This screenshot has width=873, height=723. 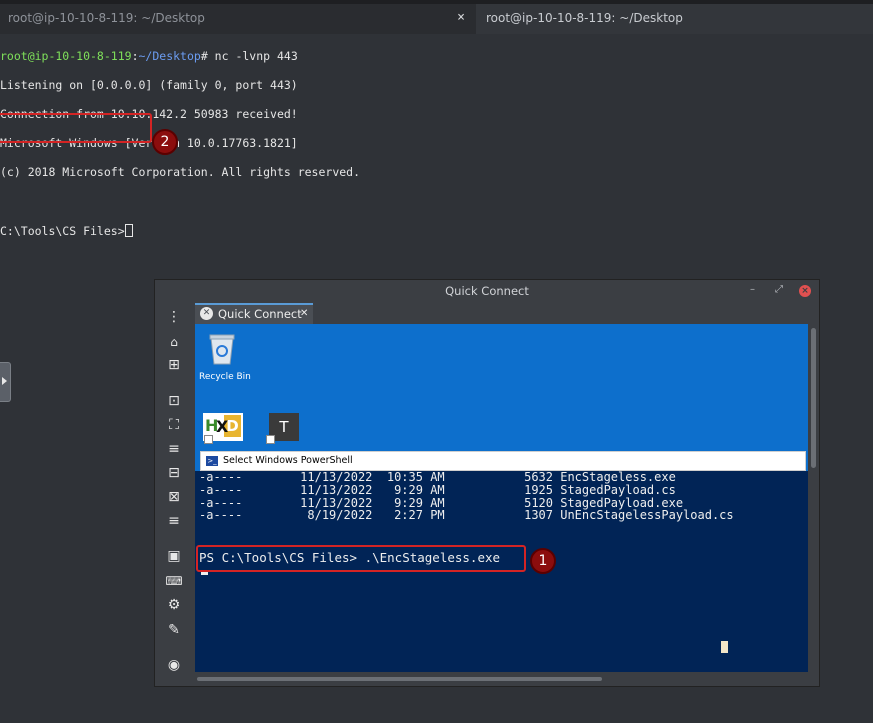 I want to click on terminal-tab-2: root@ip-10-10-8-119: ~/Desktop, so click(x=674, y=19).